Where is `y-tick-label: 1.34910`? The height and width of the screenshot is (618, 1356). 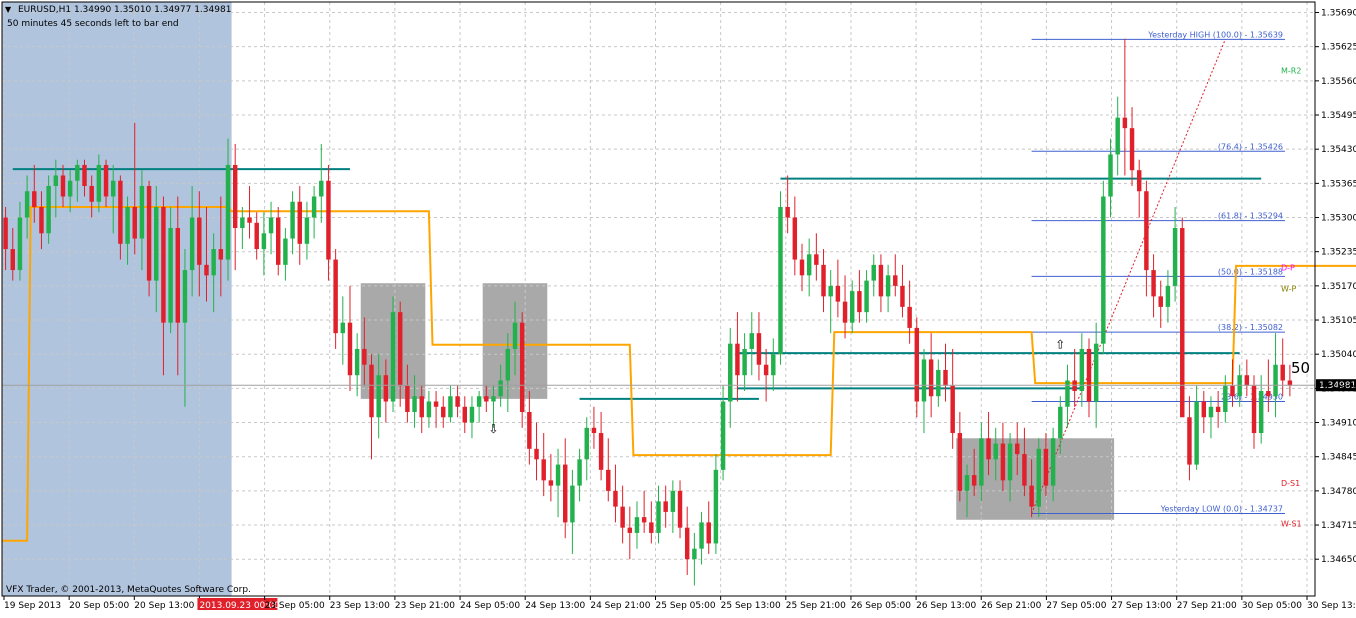
y-tick-label: 1.34910 is located at coordinates (1338, 424).